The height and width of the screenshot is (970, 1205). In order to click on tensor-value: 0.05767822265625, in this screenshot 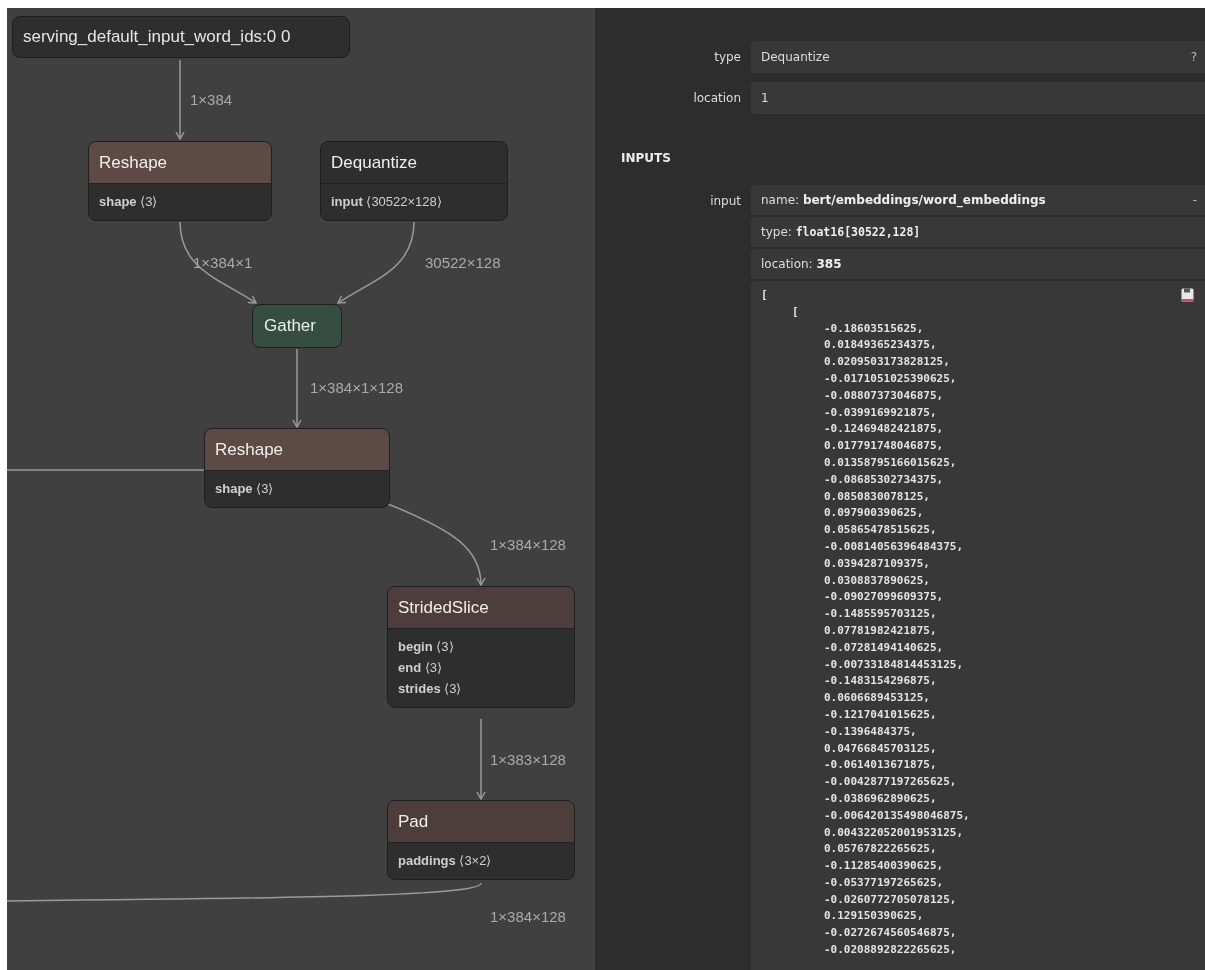, I will do `click(880, 849)`.